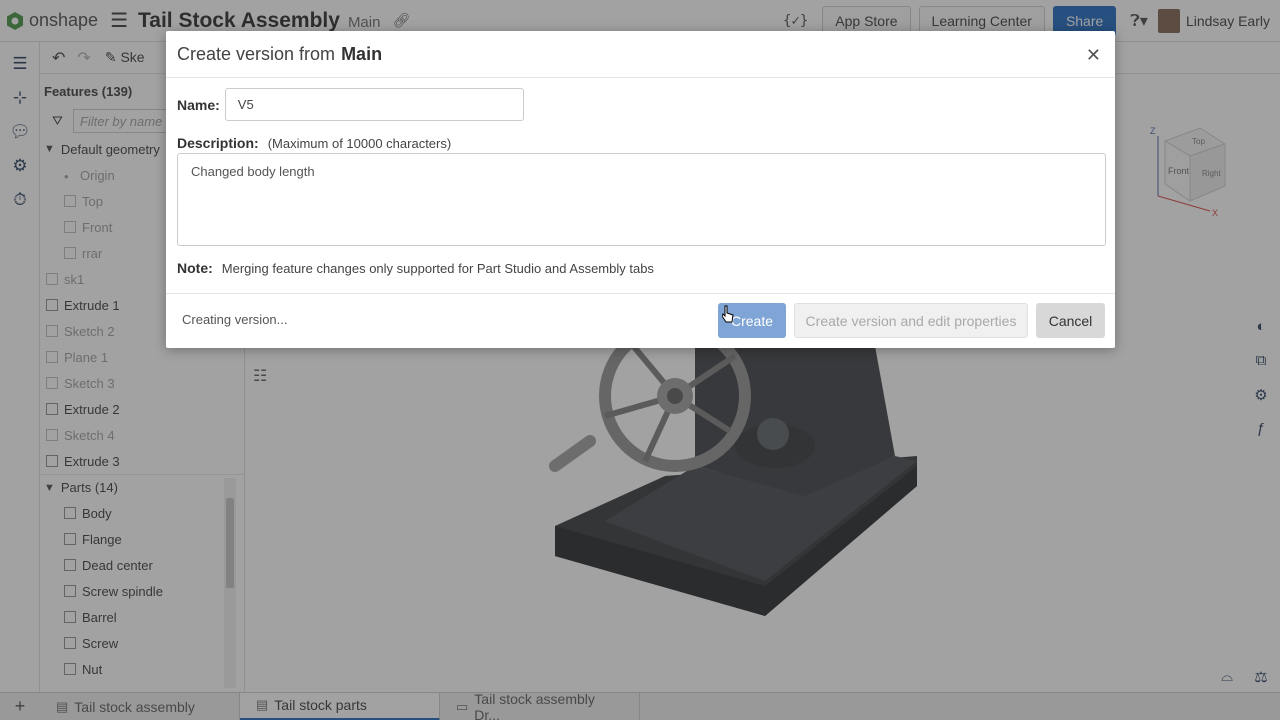 This screenshot has width=1280, height=720. I want to click on create-and-edit-button: Create version and edit properties, so click(911, 320).